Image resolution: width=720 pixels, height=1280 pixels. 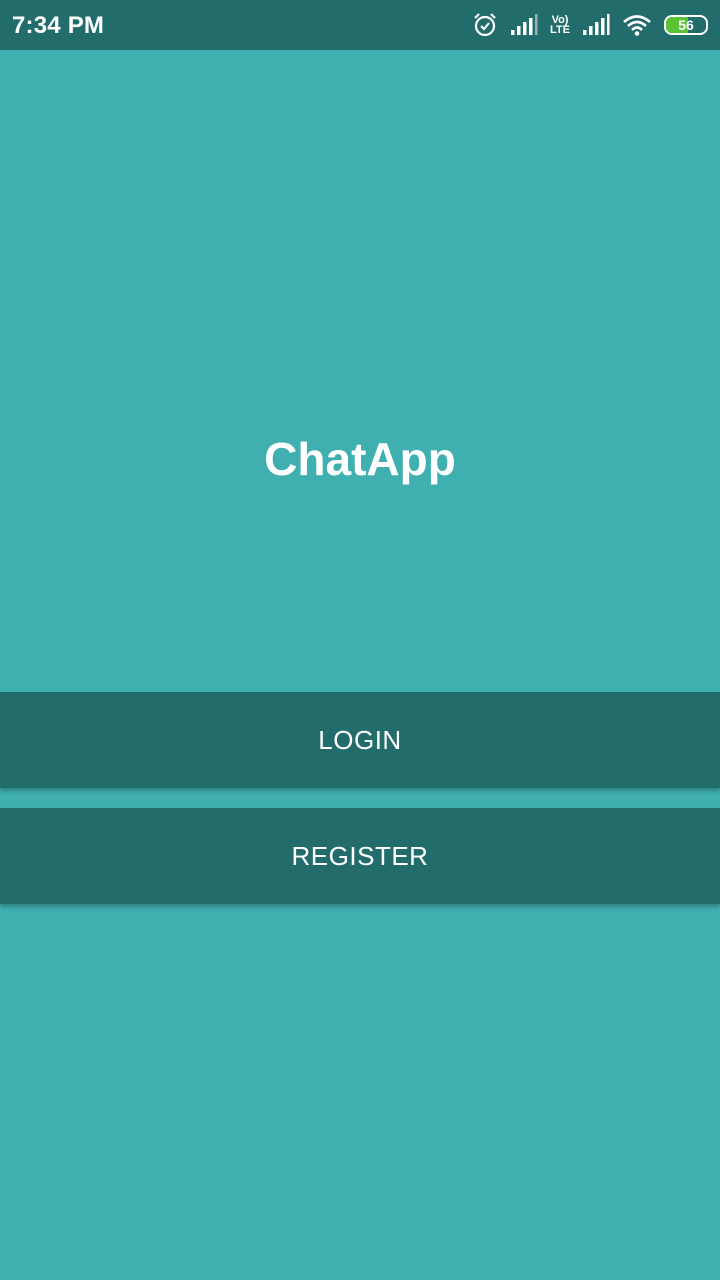 I want to click on wifi-icon, so click(x=637, y=25).